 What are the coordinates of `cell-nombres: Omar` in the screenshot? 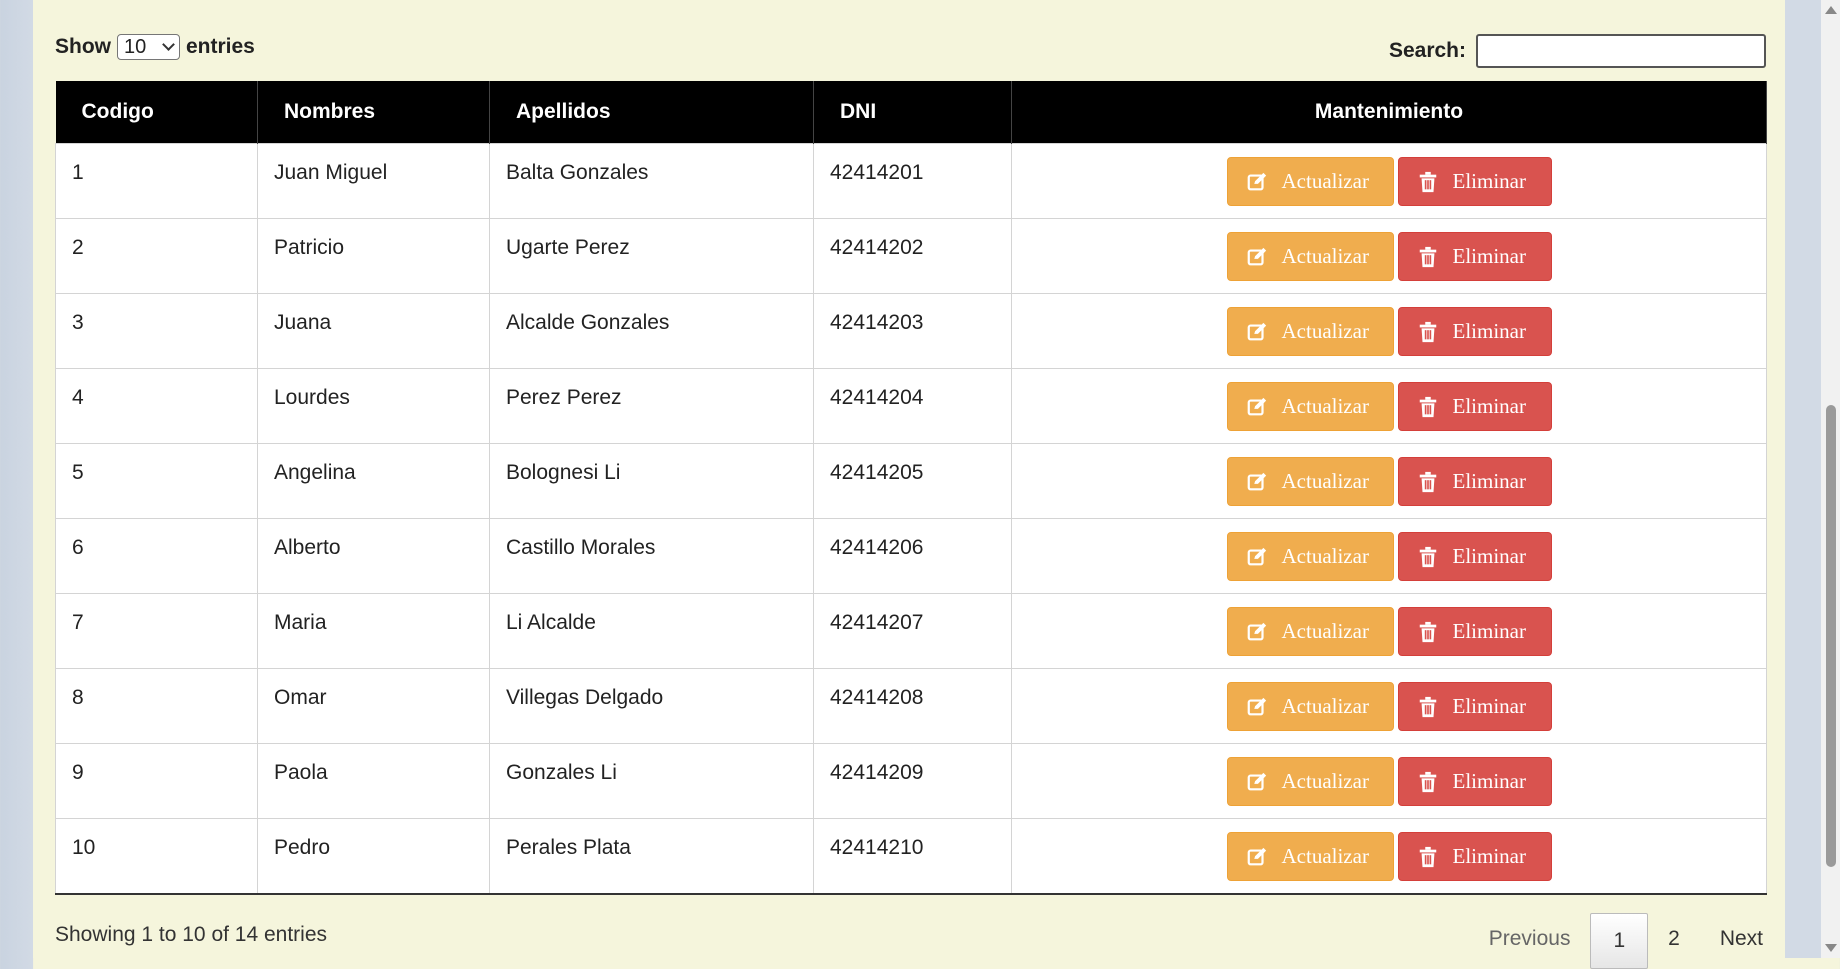 It's located at (373, 706).